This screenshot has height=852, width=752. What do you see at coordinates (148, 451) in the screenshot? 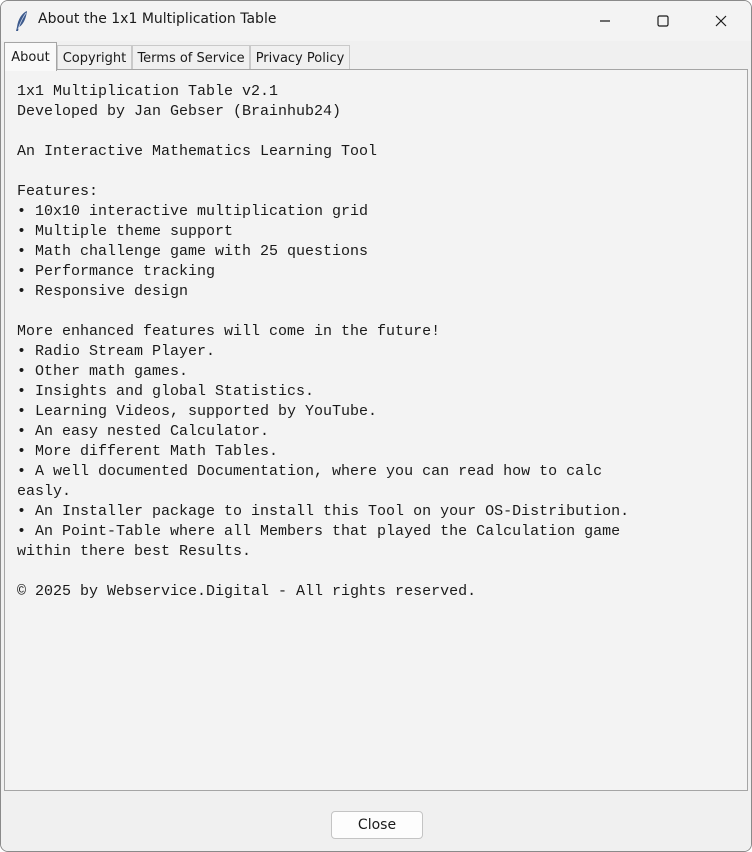
I see `about-text-line: • More different Math Tables.` at bounding box center [148, 451].